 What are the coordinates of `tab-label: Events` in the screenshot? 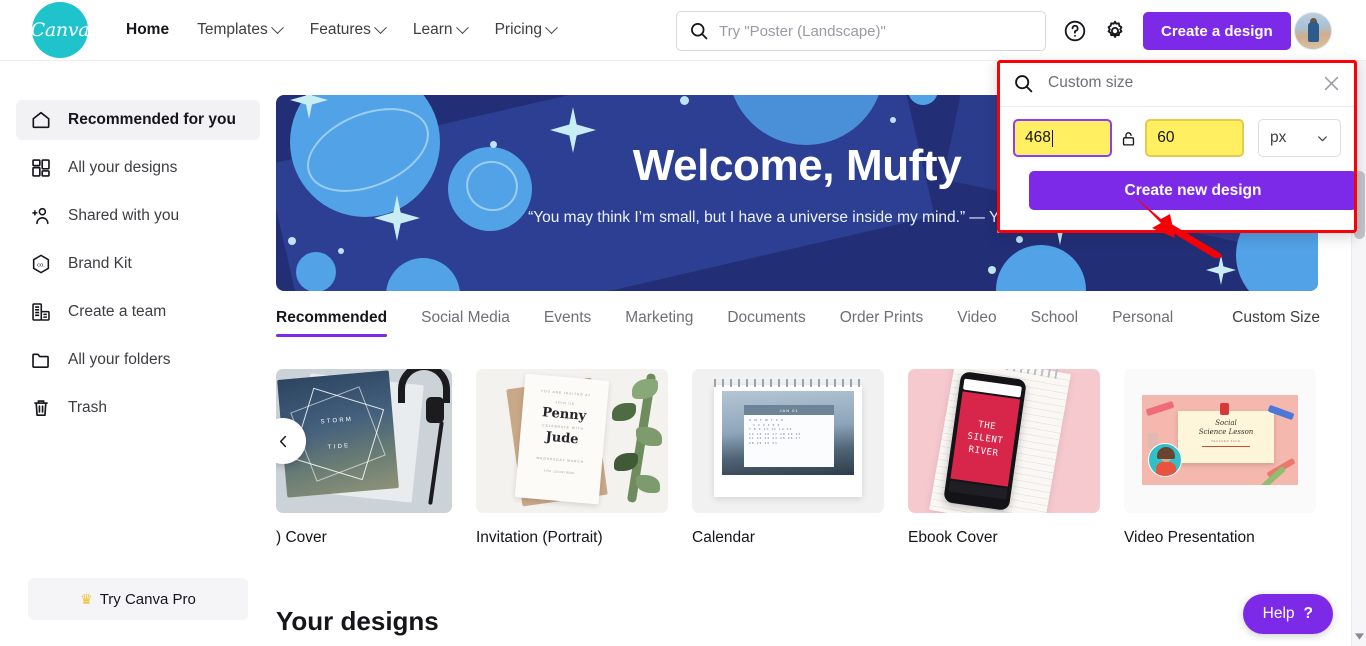 It's located at (567, 317).